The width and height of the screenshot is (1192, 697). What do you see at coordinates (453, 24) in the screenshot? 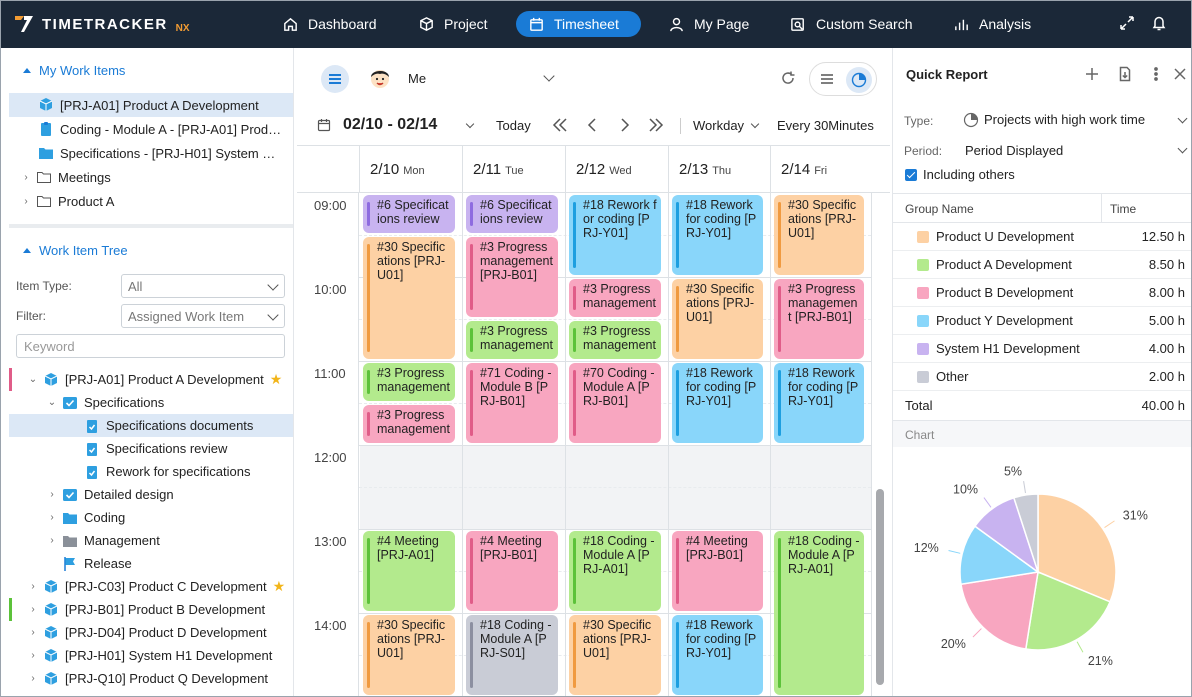
I see `nav-project: Project` at bounding box center [453, 24].